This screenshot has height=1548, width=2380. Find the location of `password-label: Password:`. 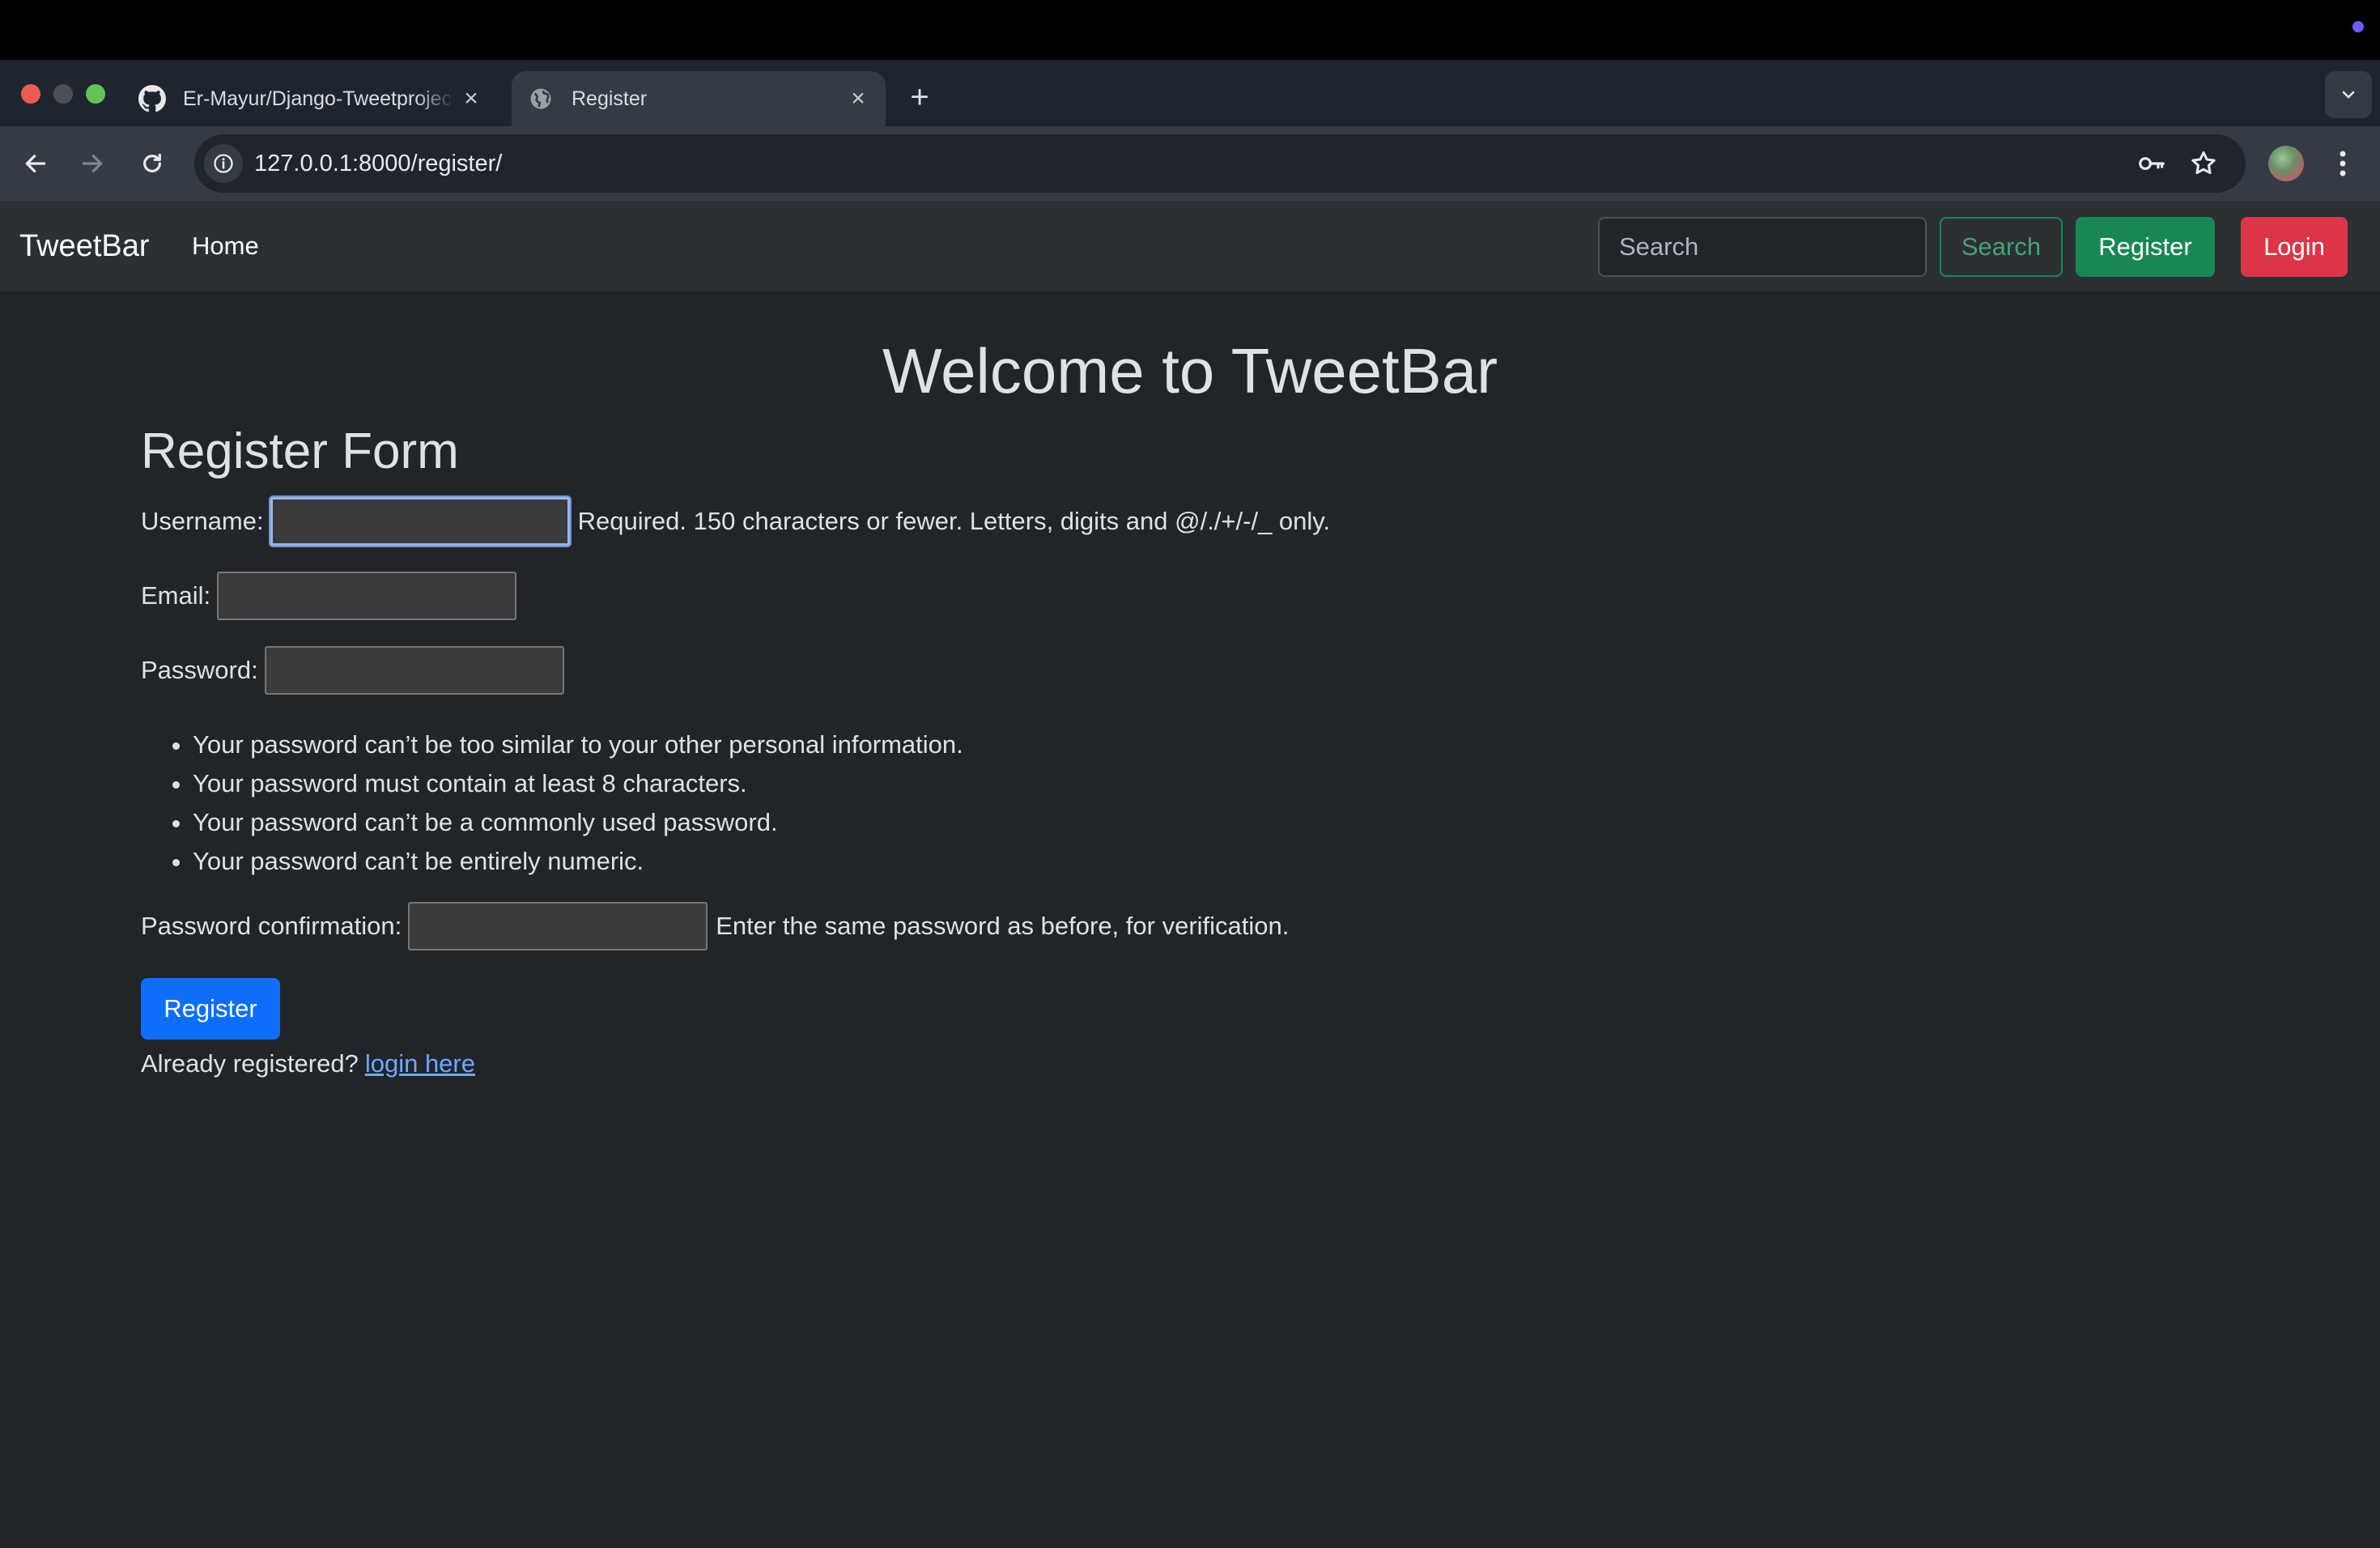

password-label: Password: is located at coordinates (199, 670).